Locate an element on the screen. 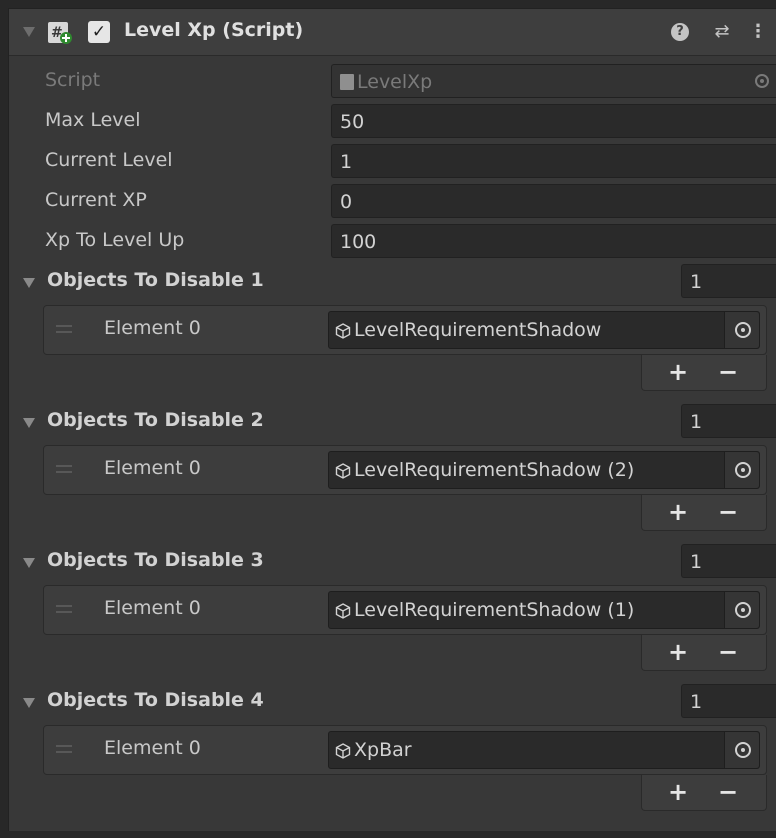 The height and width of the screenshot is (838, 776). object-field: LevelRequirementShadow (2) is located at coordinates (544, 470).